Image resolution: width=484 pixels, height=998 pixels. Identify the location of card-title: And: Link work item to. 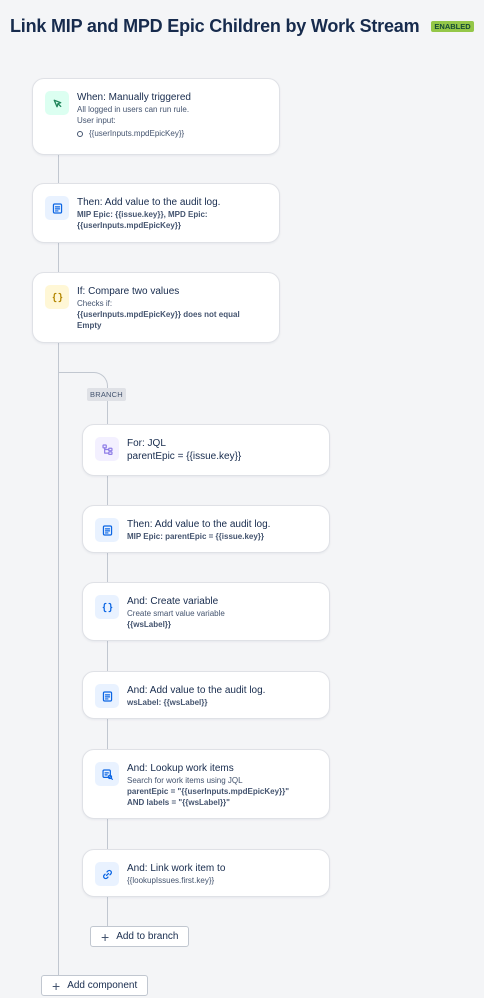
(176, 868).